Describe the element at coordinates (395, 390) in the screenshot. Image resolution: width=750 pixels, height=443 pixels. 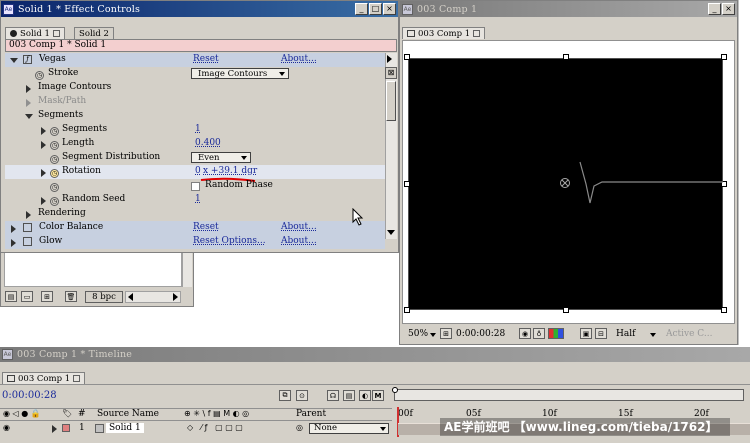
I see `time-navigator-start-handle` at that location.